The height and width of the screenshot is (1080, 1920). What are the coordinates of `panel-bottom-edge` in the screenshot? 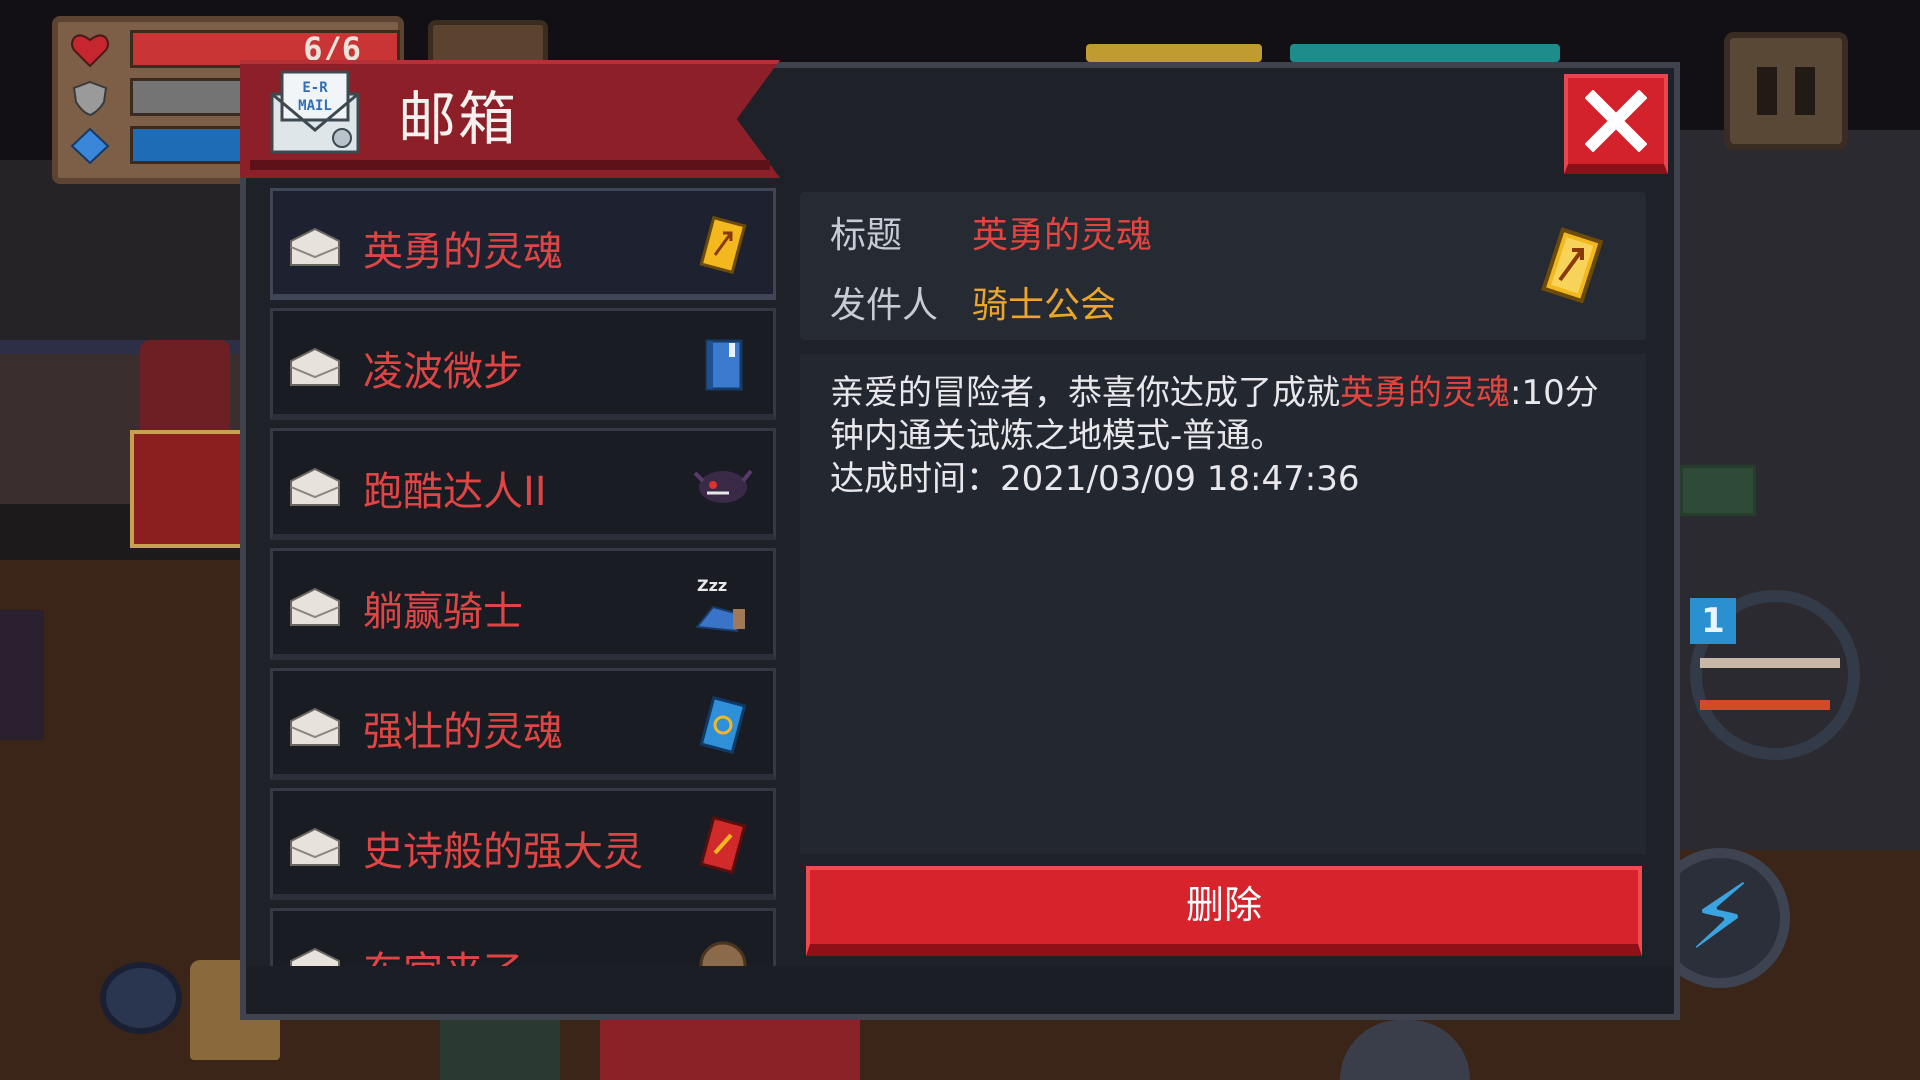 It's located at (960, 990).